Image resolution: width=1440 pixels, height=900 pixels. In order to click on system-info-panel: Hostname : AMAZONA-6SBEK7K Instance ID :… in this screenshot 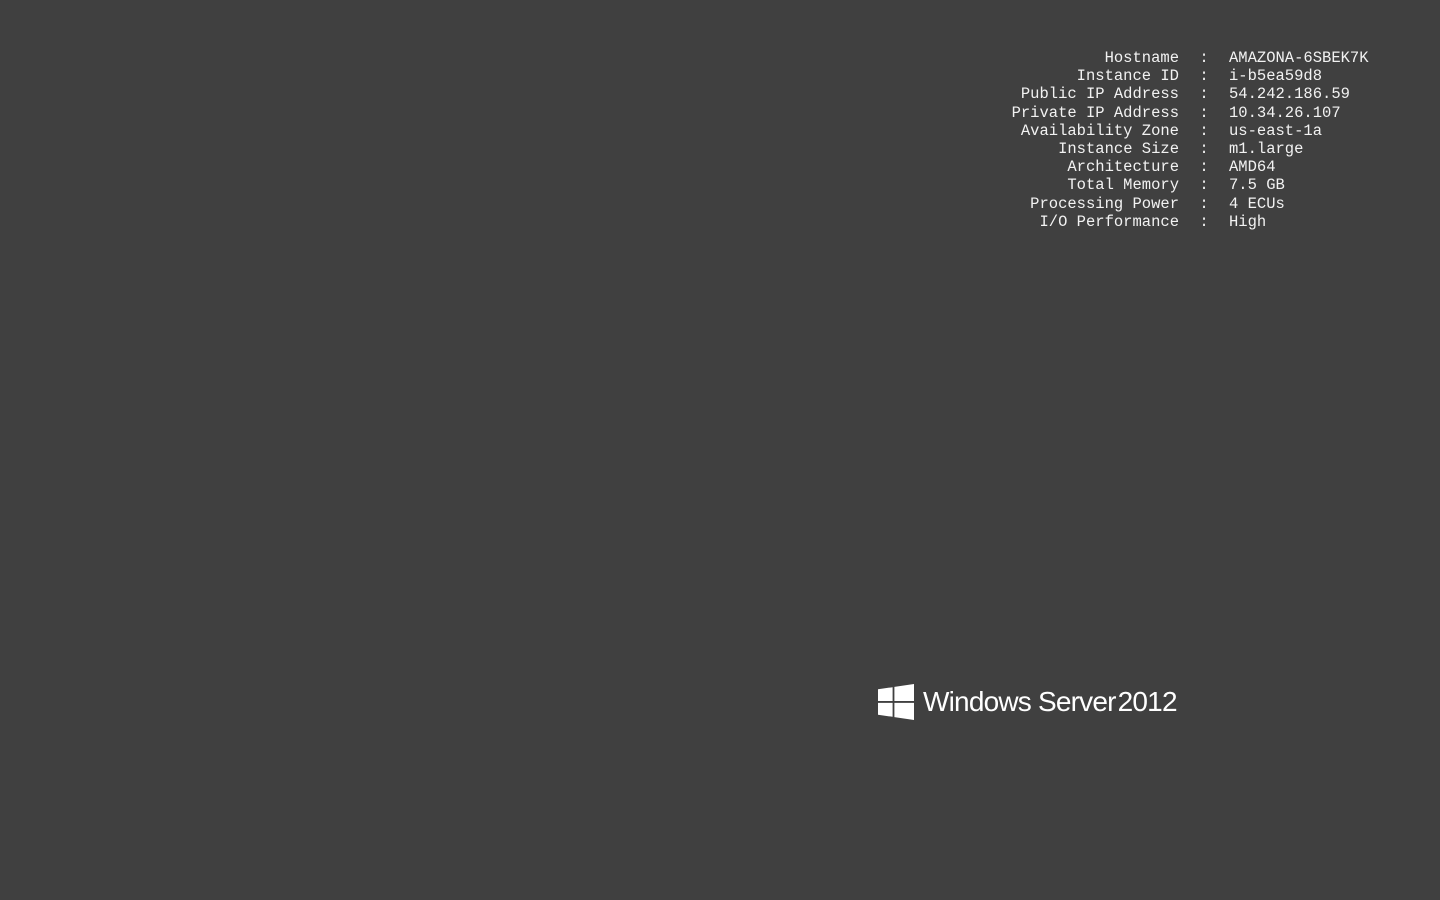, I will do `click(1190, 140)`.